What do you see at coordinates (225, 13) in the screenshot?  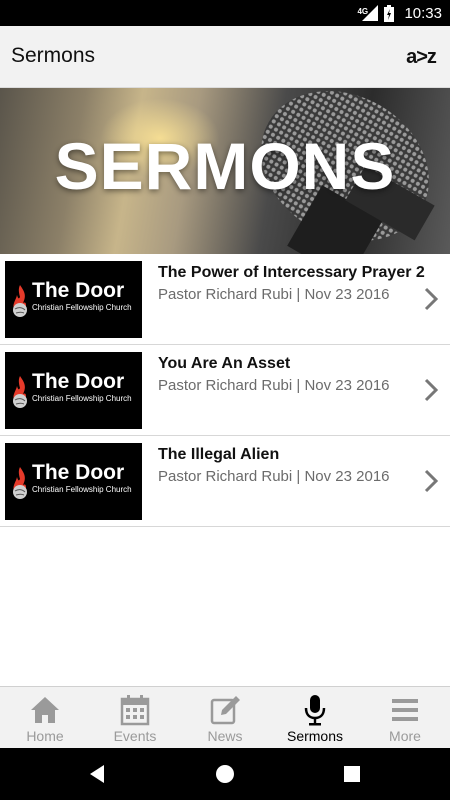 I see `status-bar: 4G 10:33` at bounding box center [225, 13].